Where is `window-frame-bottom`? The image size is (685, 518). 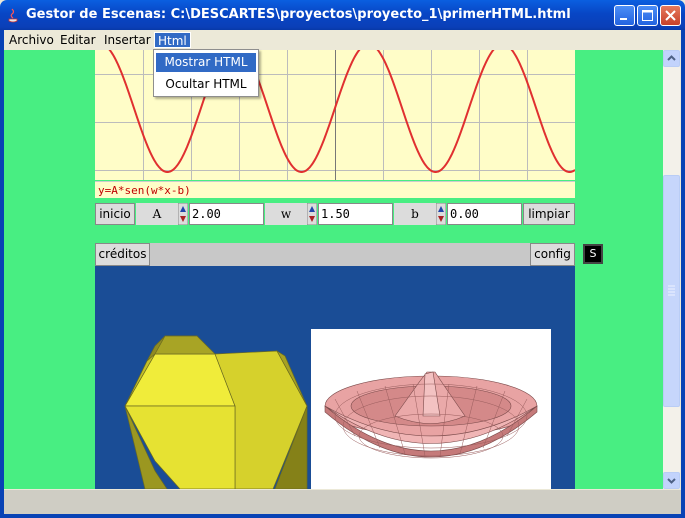
window-frame-bottom is located at coordinates (342, 516).